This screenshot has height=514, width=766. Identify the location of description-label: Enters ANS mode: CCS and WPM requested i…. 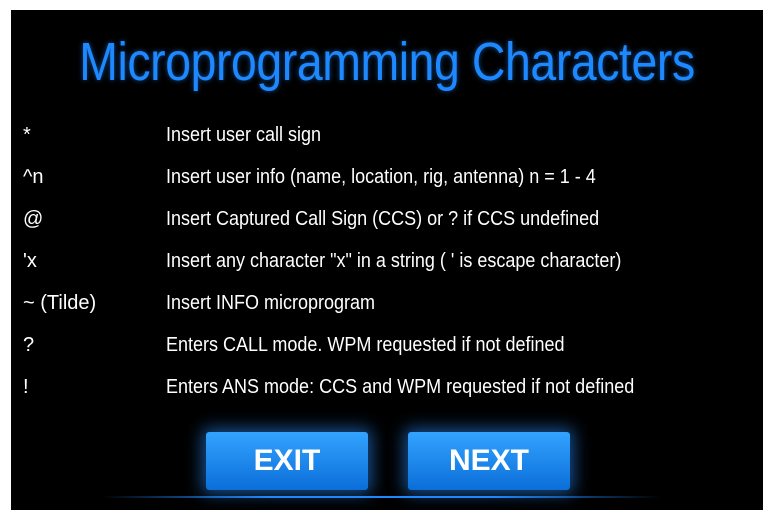
(400, 387).